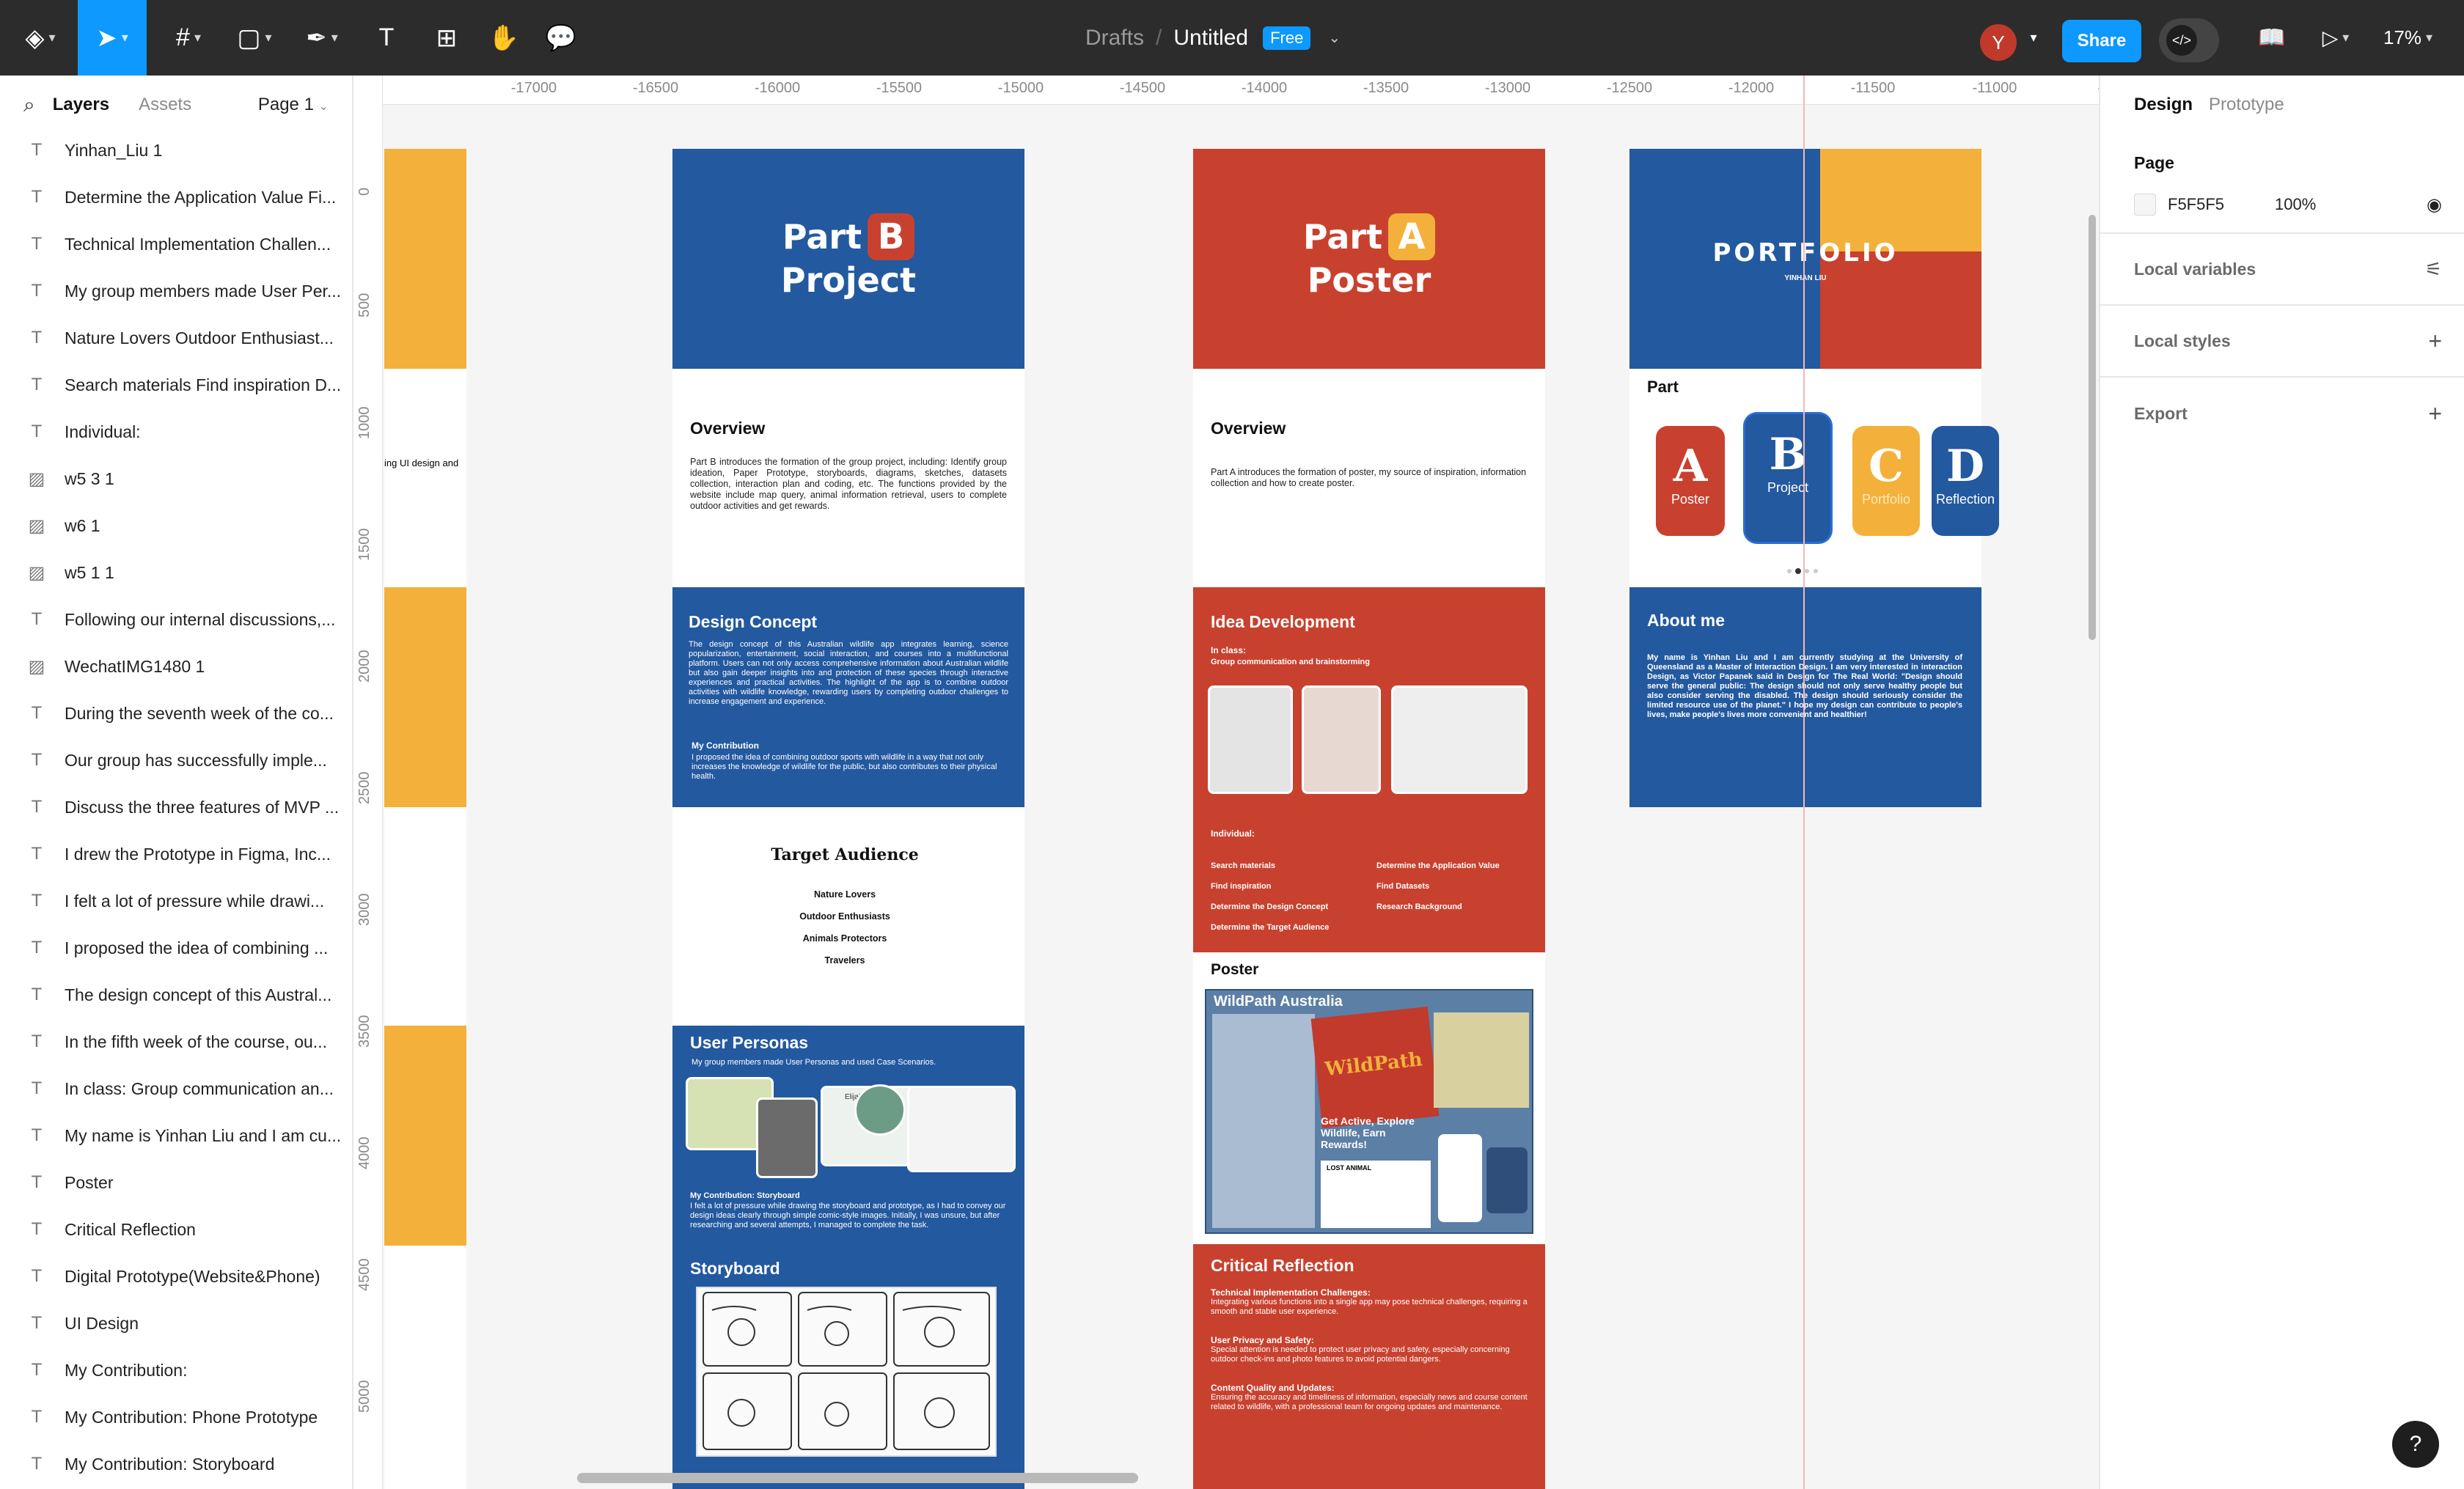 This screenshot has height=1489, width=2464. What do you see at coordinates (1334, 38) in the screenshot?
I see `chevron-down-icon: ⌄` at bounding box center [1334, 38].